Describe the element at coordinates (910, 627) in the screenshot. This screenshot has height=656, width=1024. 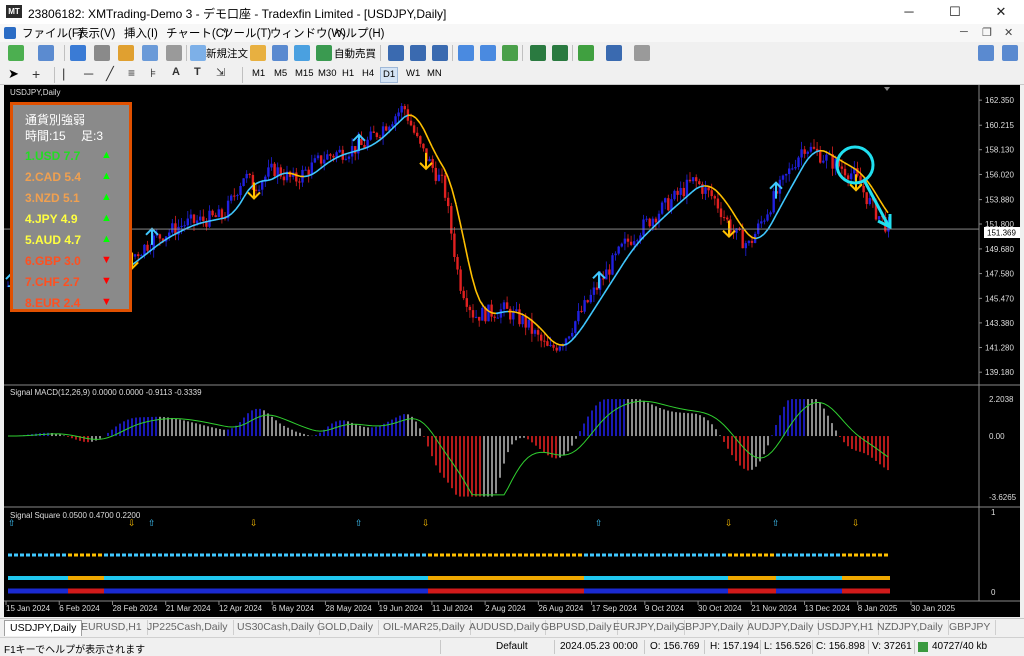
I see `chart-tab: NZDJPY,Daily` at that location.